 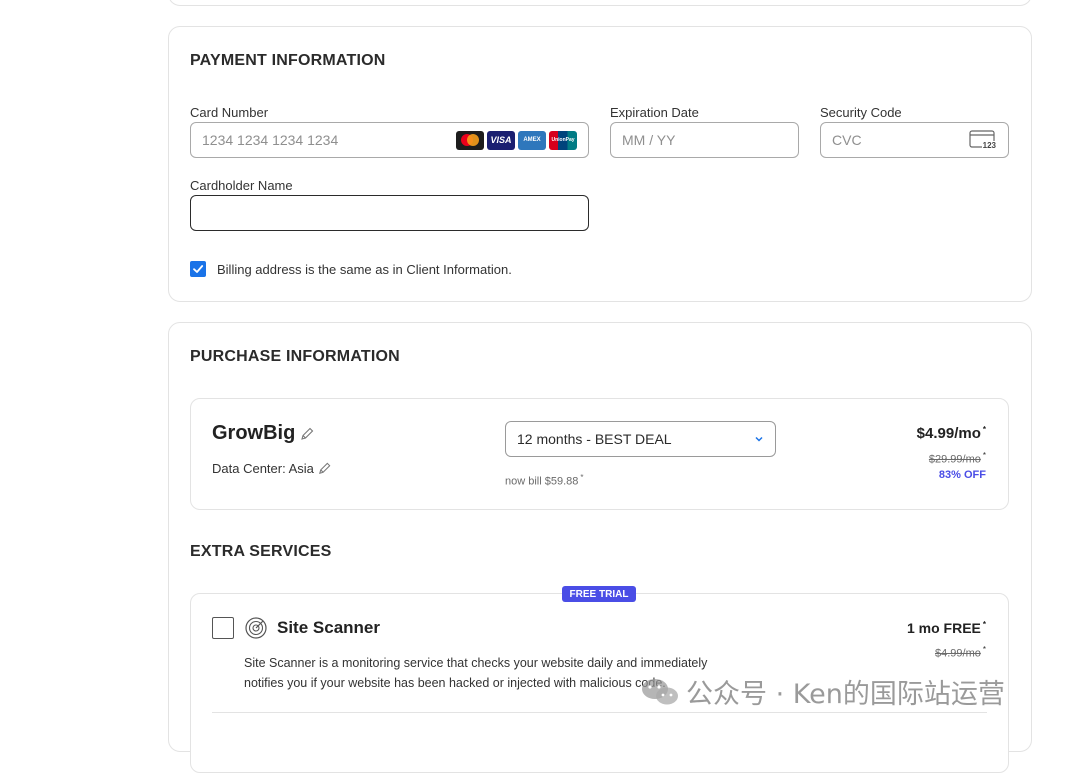 I want to click on cvc-icon-text: 123, so click(x=989, y=145).